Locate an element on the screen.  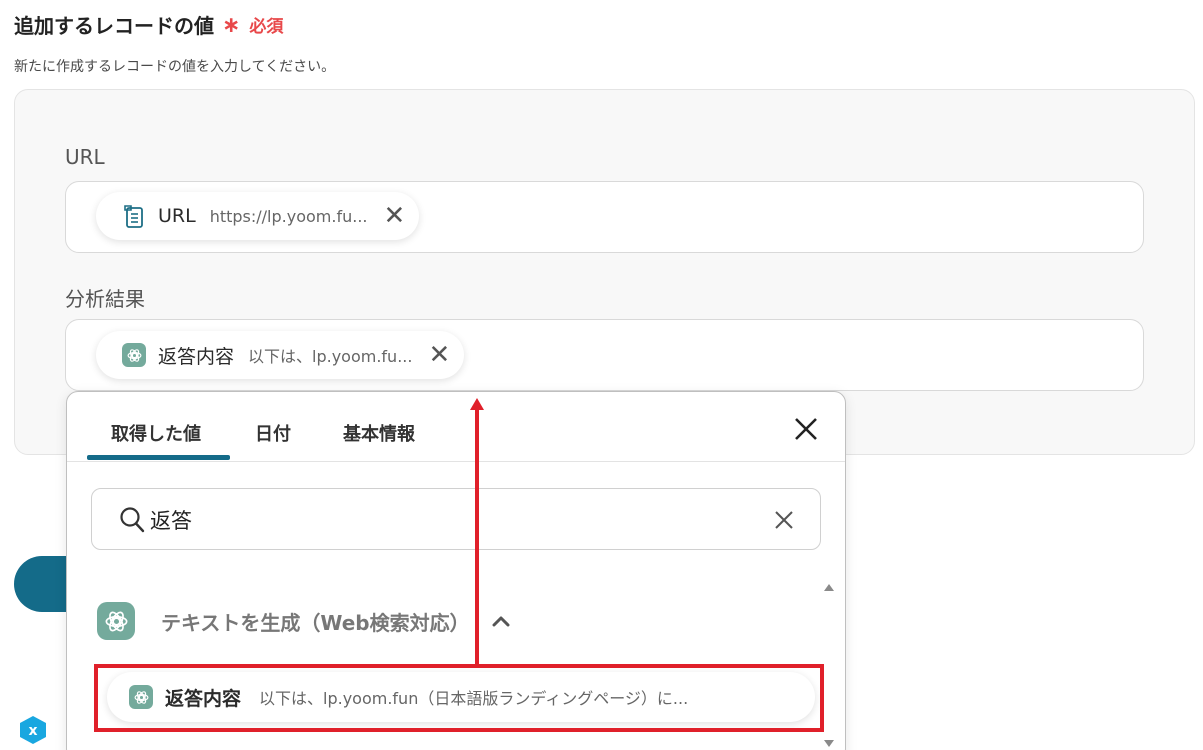
tab-basic-info: 基本情報 is located at coordinates (379, 433).